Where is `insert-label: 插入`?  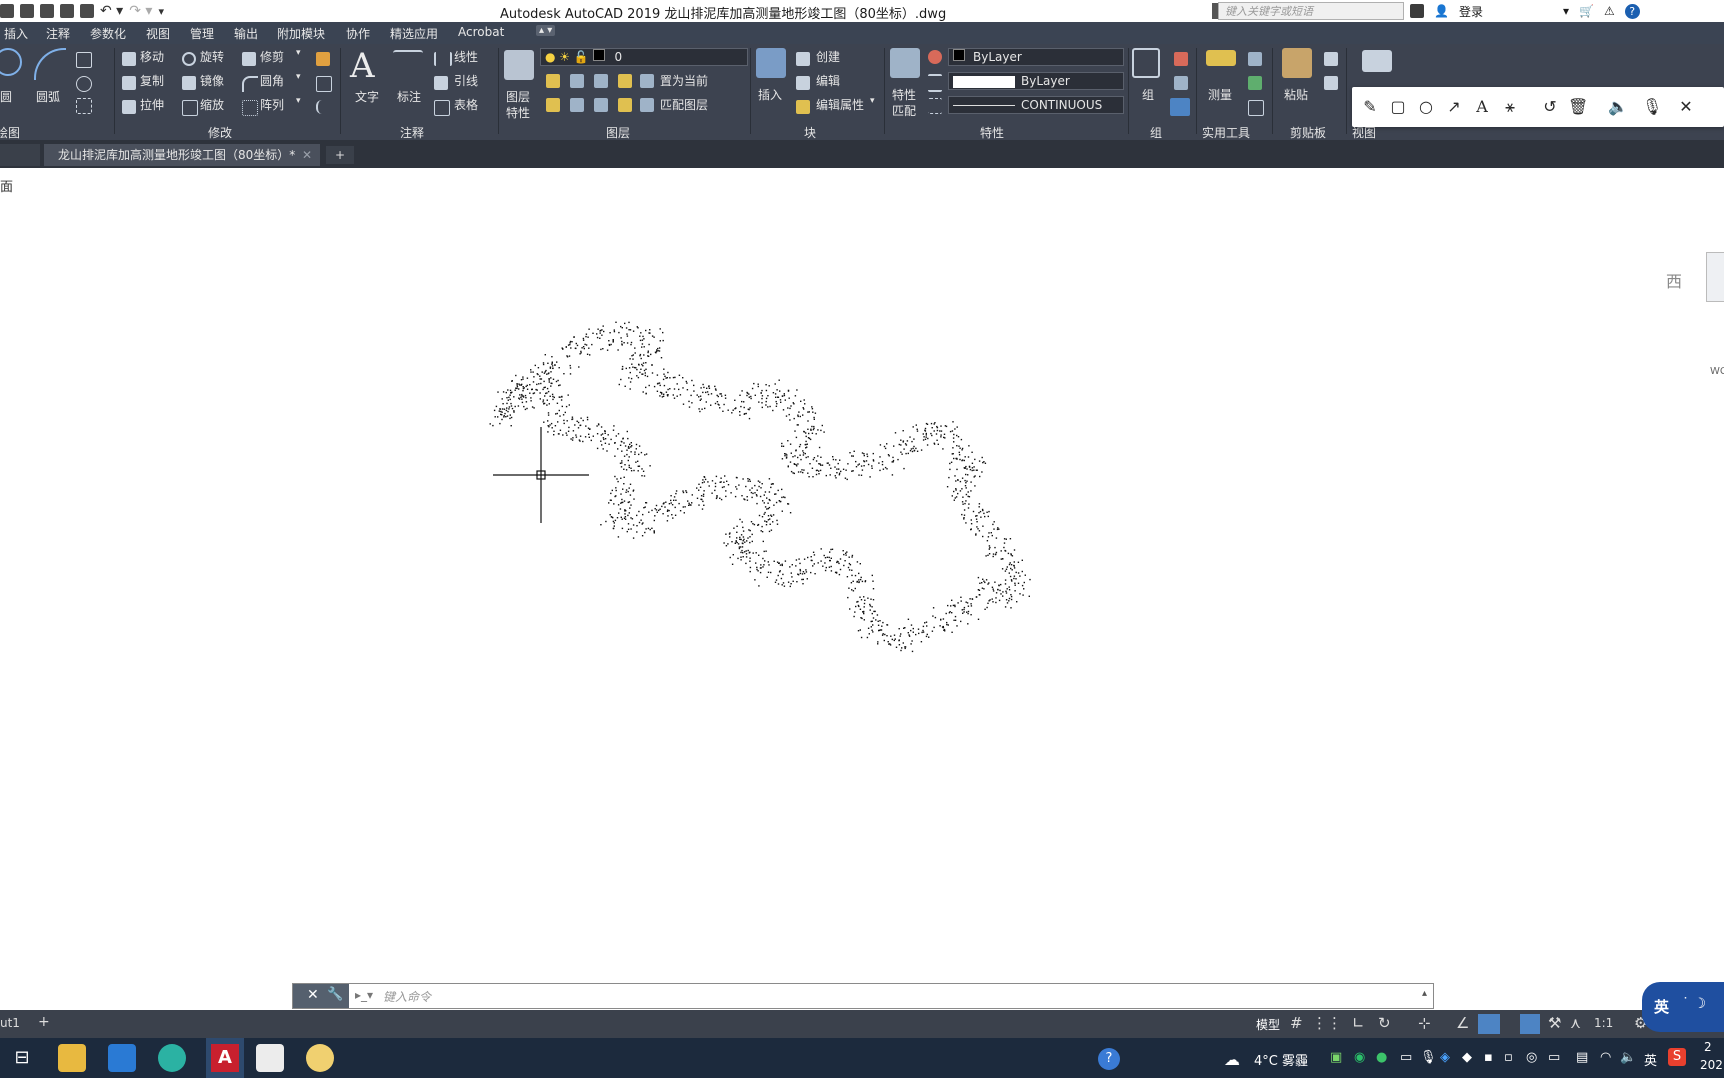 insert-label: 插入 is located at coordinates (770, 94).